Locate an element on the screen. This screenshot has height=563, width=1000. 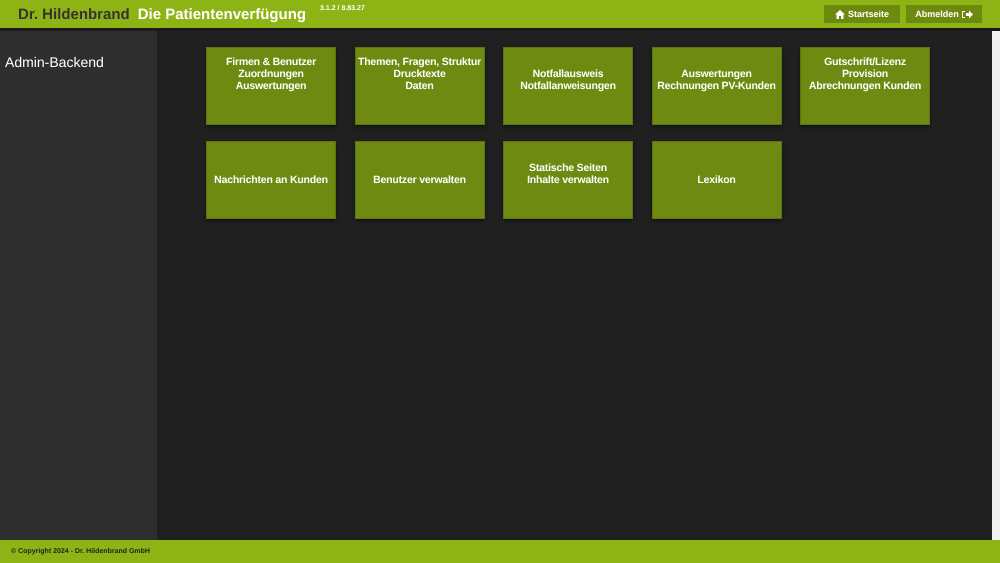
menu-tile: Auswertungen Rechnungen PV-Kunden is located at coordinates (717, 86).